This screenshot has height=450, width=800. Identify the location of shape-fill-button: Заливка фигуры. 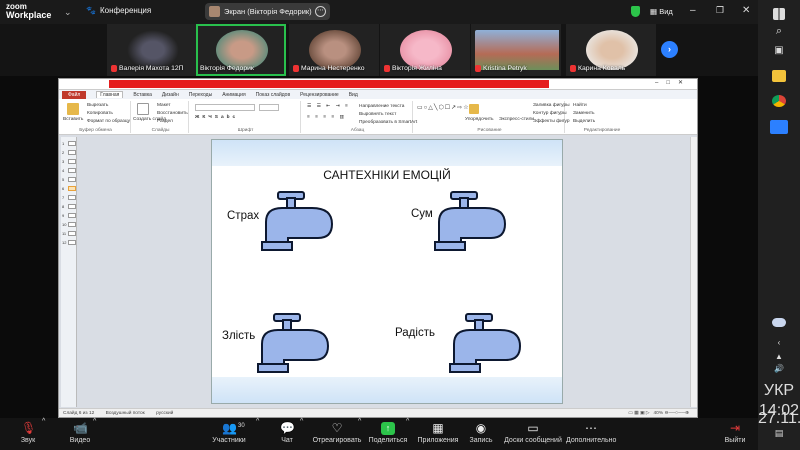
(551, 105).